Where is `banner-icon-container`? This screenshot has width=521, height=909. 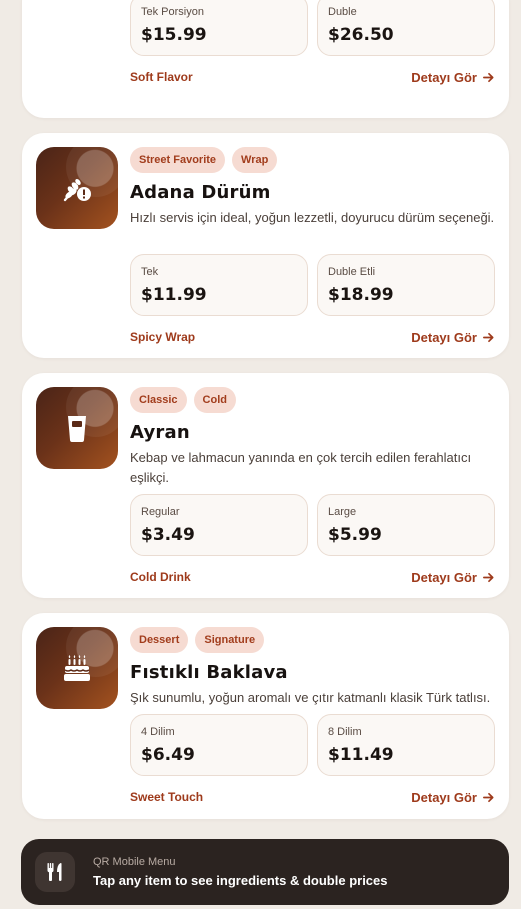 banner-icon-container is located at coordinates (55, 872).